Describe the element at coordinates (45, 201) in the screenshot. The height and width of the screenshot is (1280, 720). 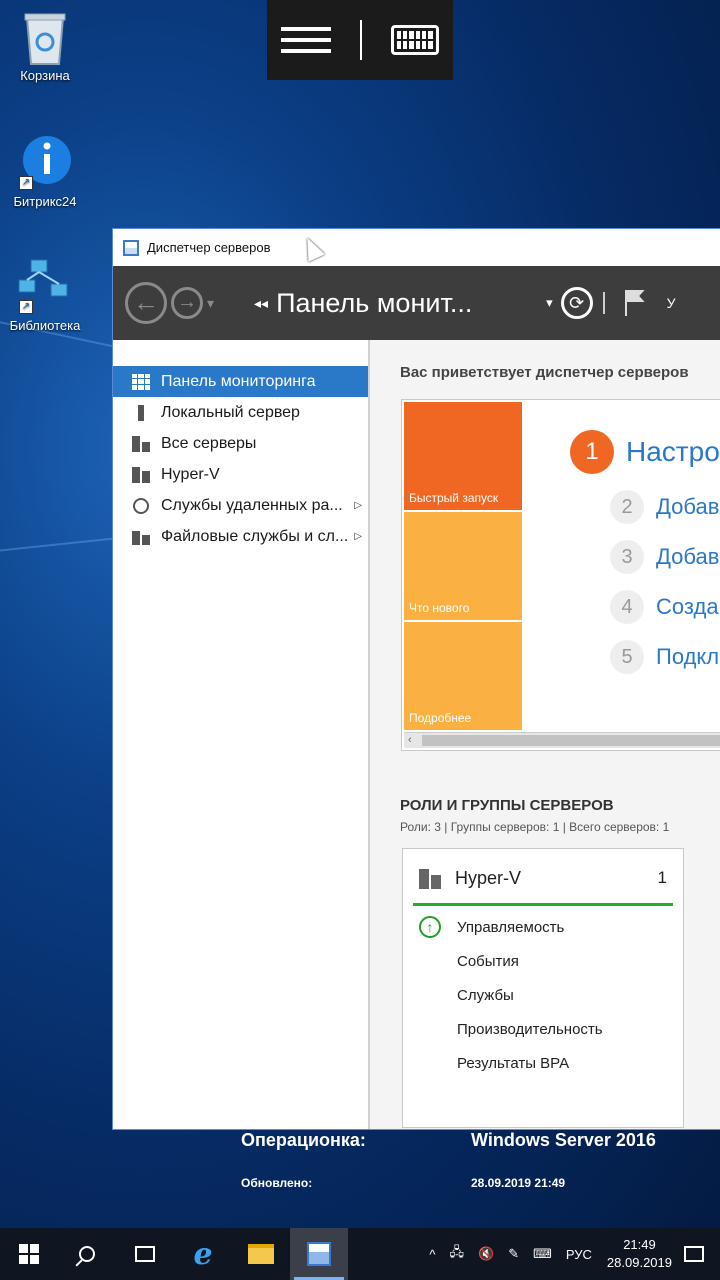
I see `desktop-icon-label: Битрикс24` at that location.